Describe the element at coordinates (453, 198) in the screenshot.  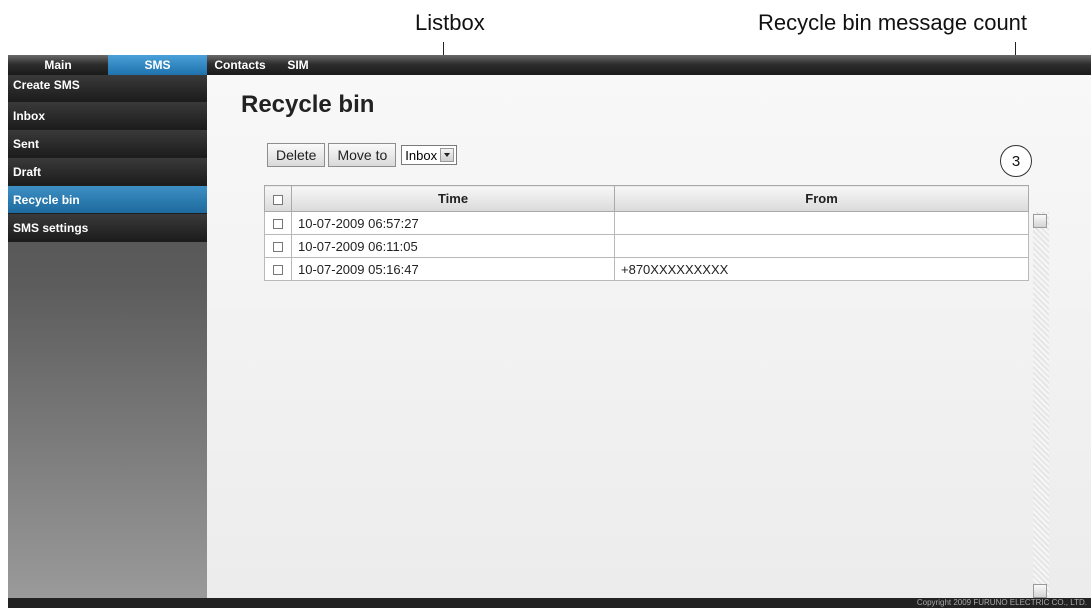
I see `column-header-time: Time` at that location.